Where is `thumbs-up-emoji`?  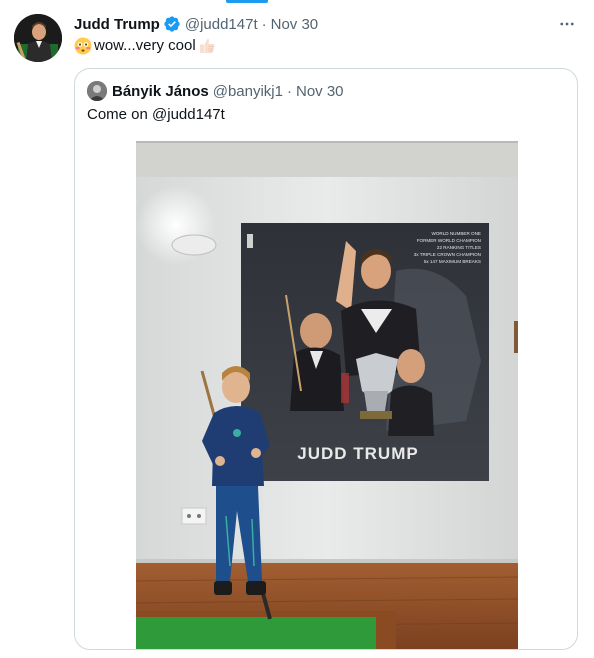
thumbs-up-emoji is located at coordinates (207, 46).